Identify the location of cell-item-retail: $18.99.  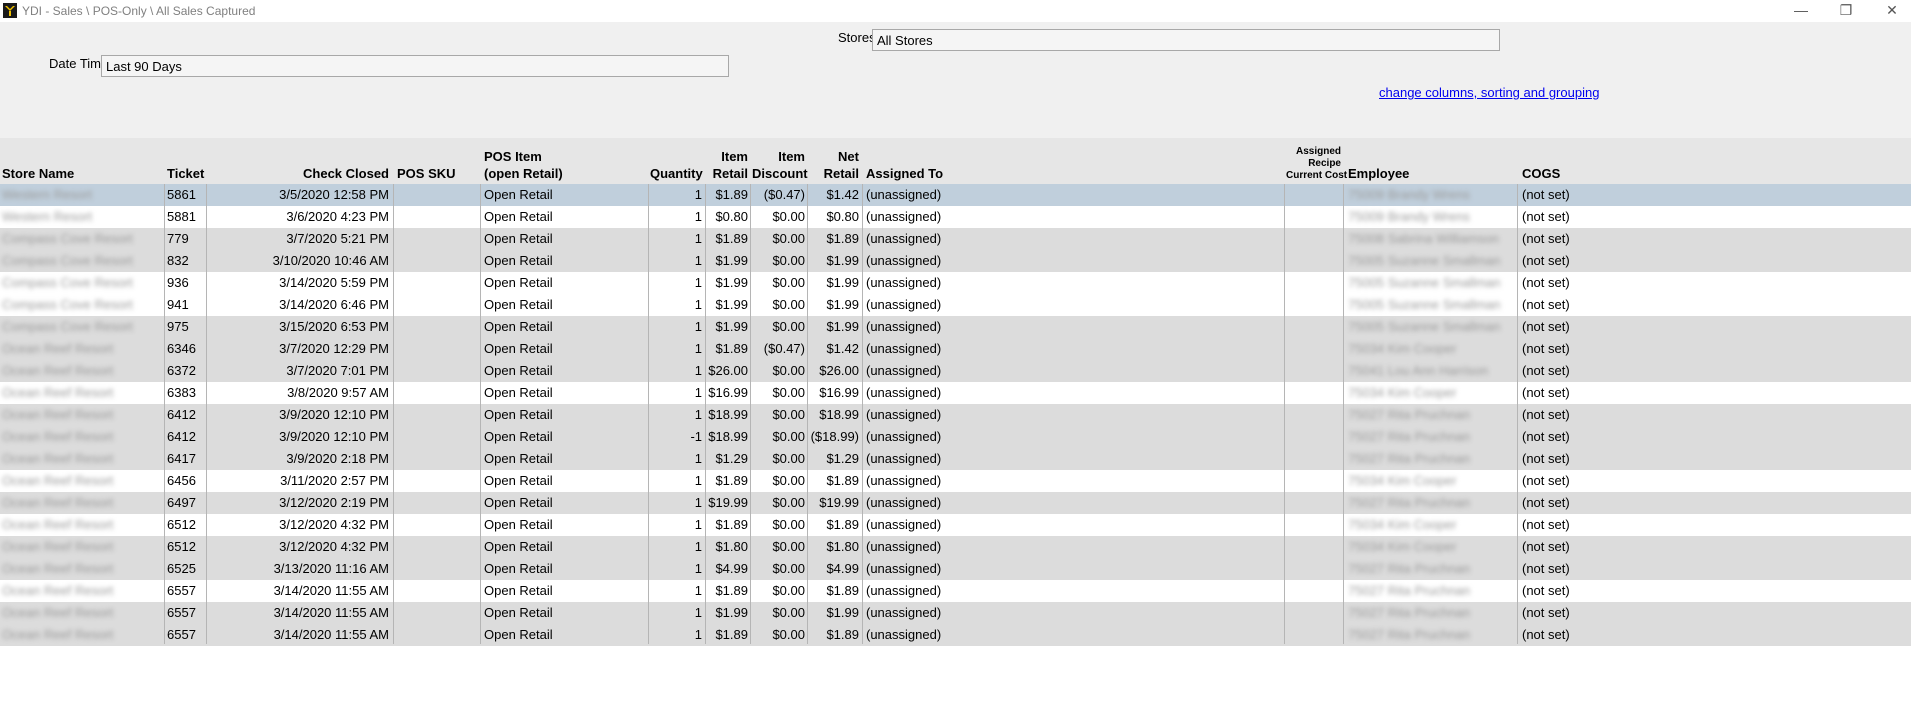
(728, 436).